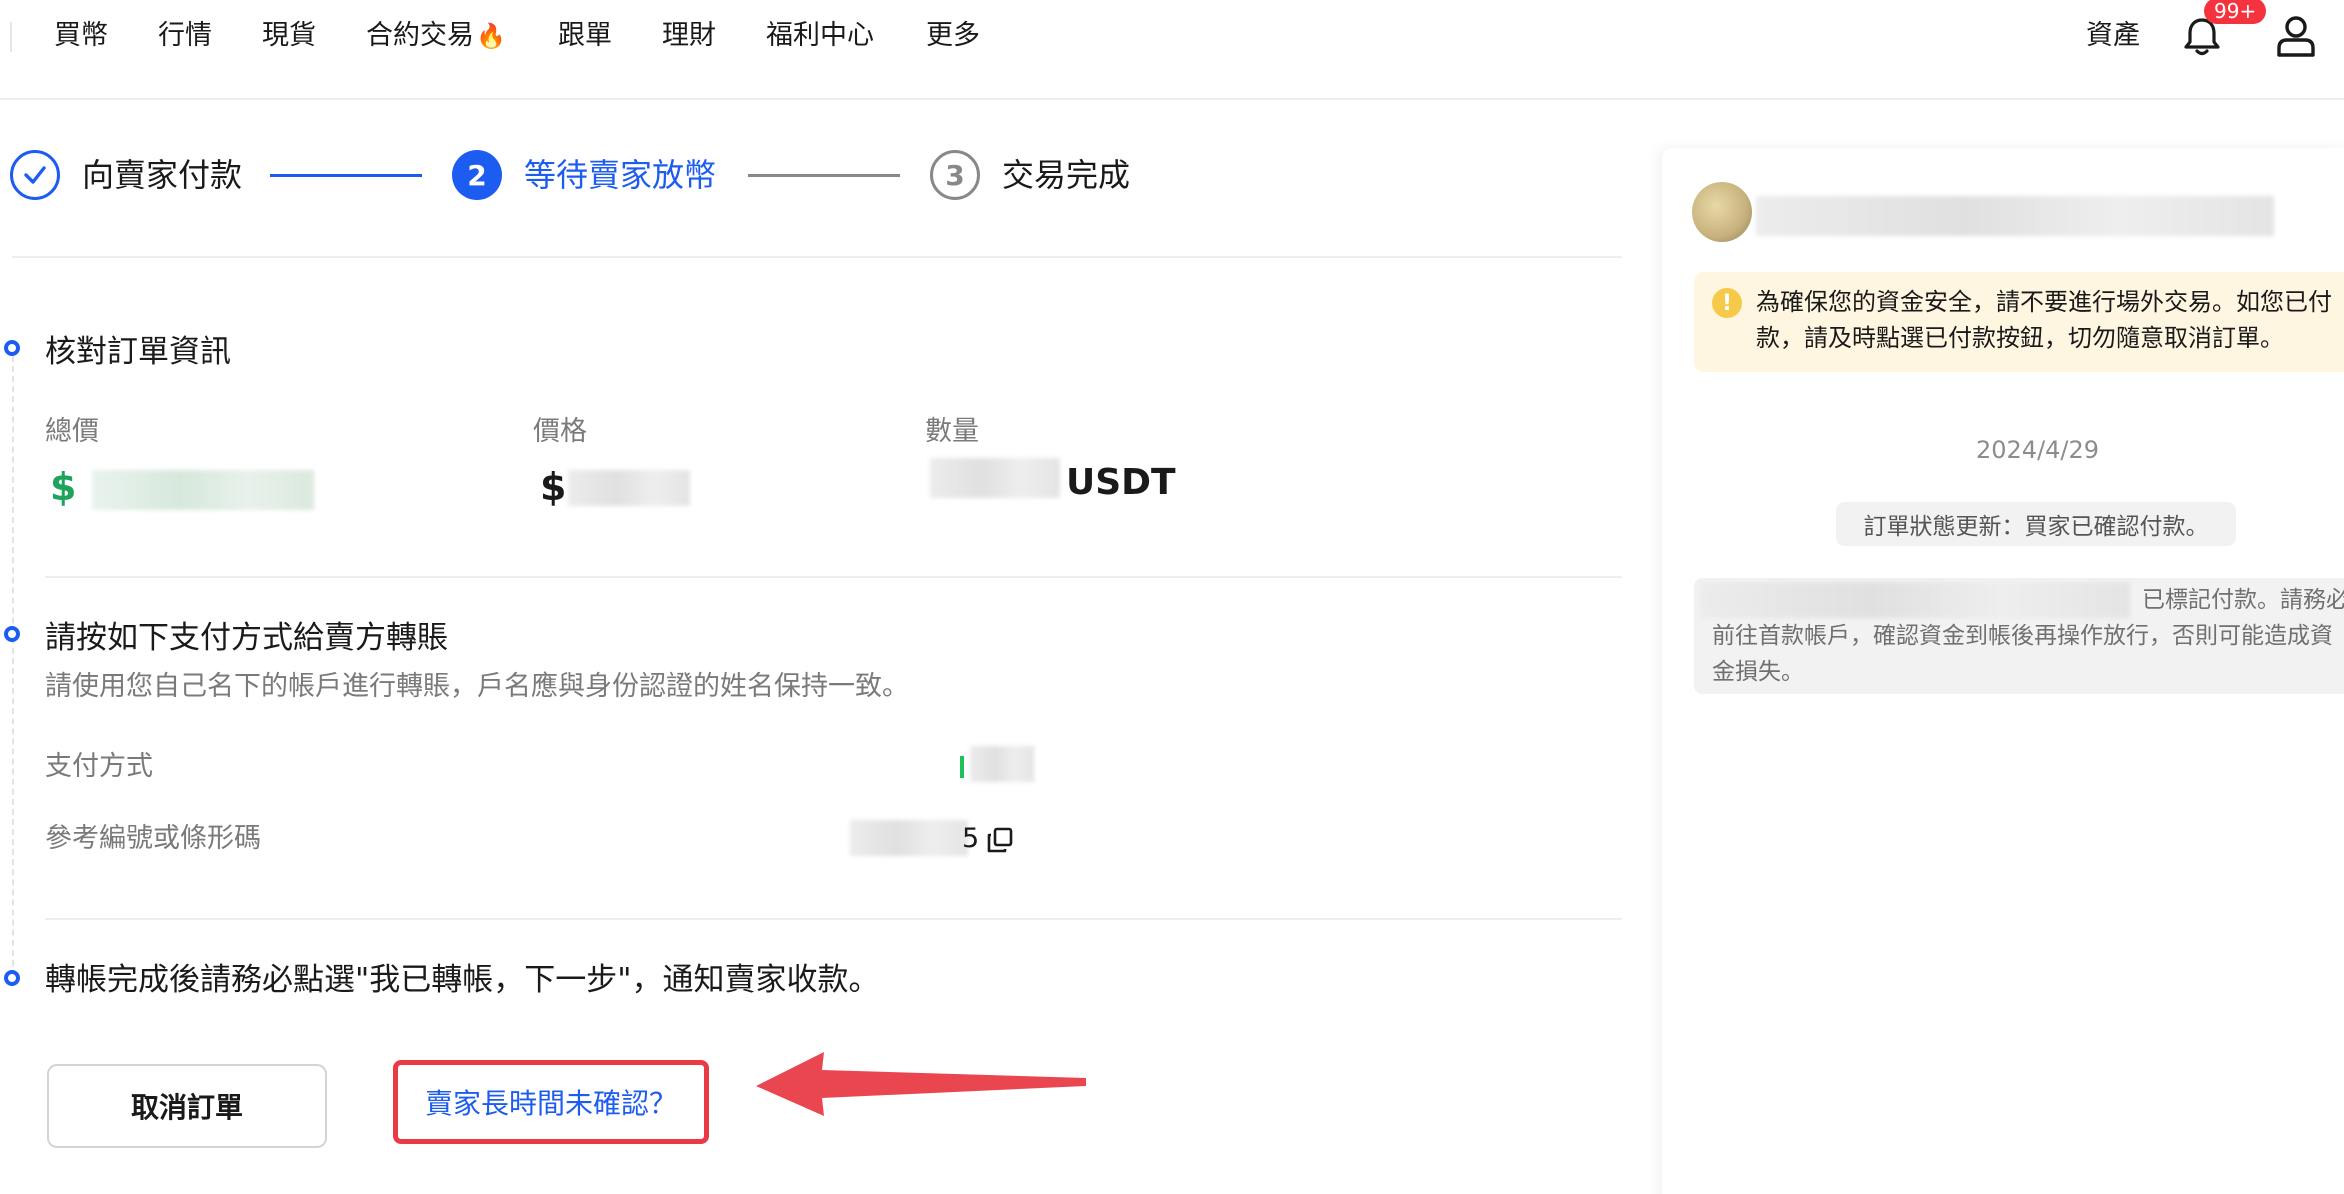 Image resolution: width=2344 pixels, height=1194 pixels. Describe the element at coordinates (246, 638) in the screenshot. I see `payment-title: 請按如下支付方式給賣方轉賬` at that location.